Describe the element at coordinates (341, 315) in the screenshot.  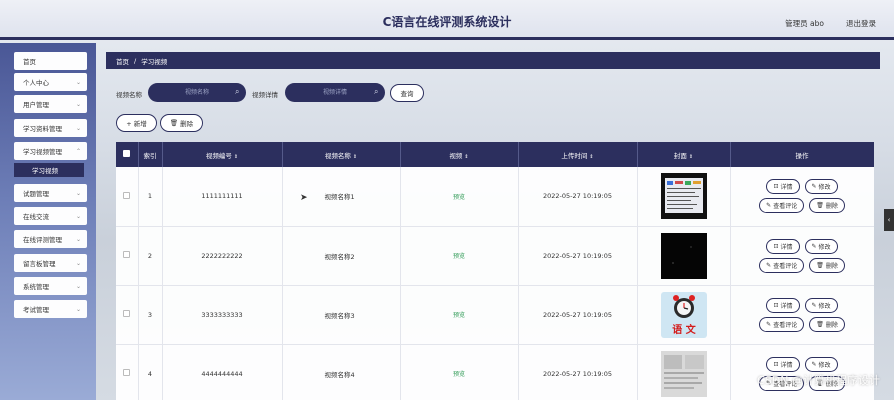
I see `row-name: 视频名称3` at that location.